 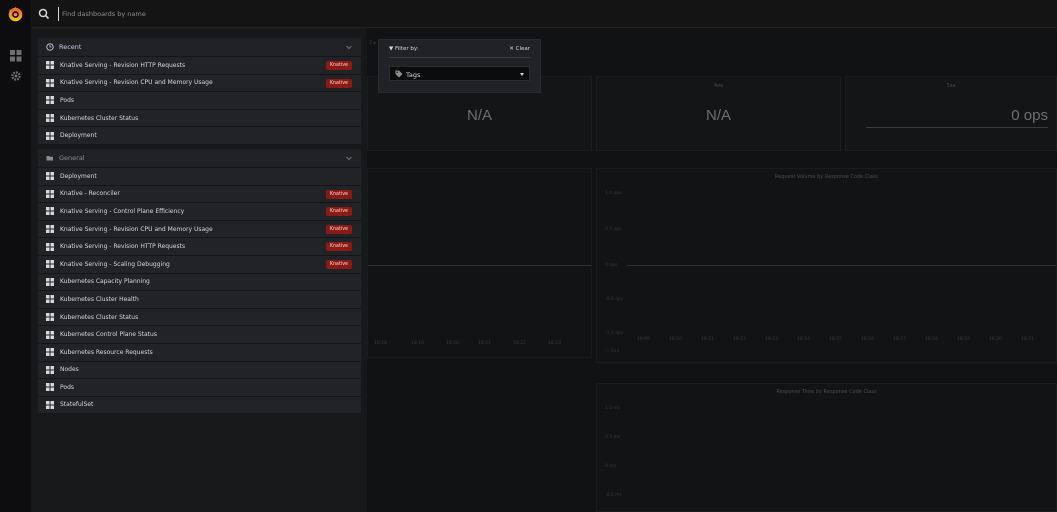 I want to click on x-tick: 18:11, so click(x=707, y=339).